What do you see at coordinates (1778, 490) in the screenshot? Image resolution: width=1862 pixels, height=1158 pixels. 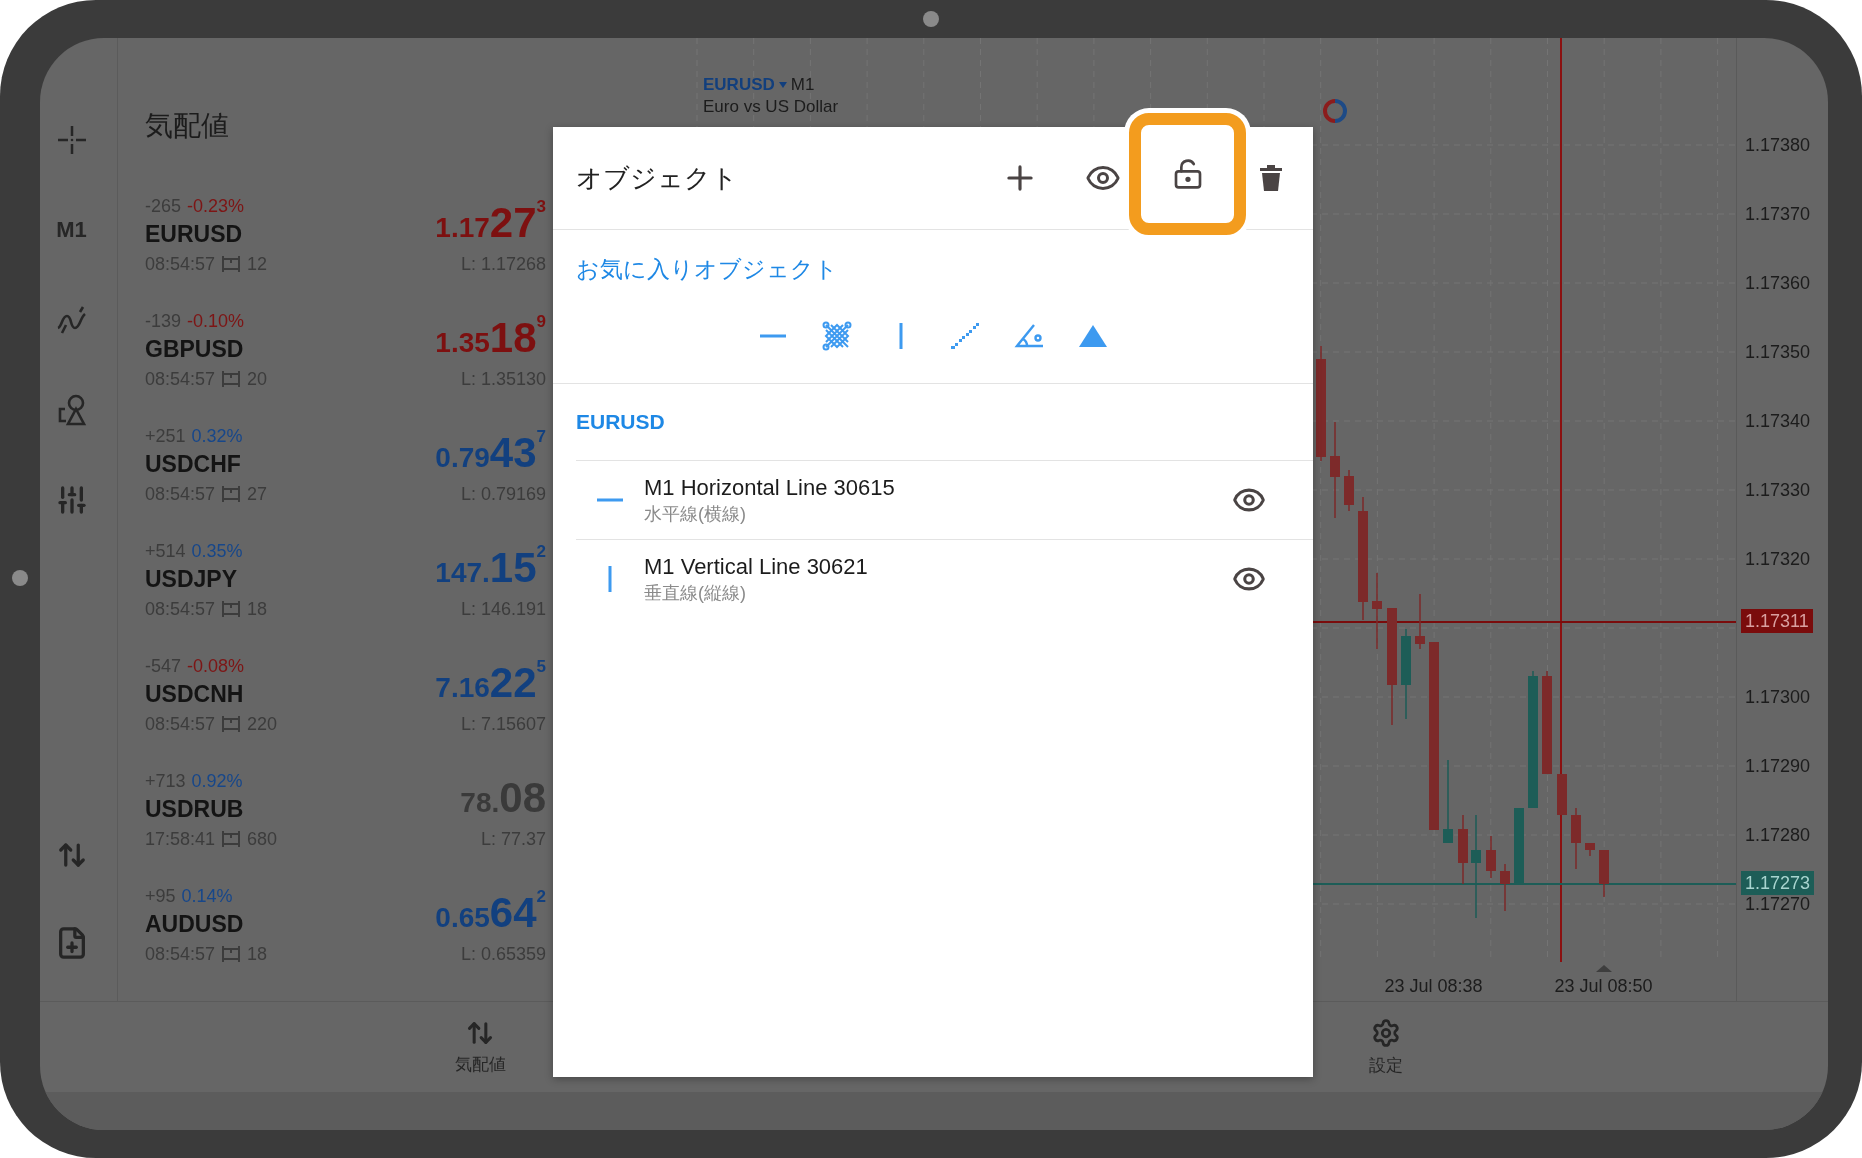 I see `price-axis-label: 1.17330` at bounding box center [1778, 490].